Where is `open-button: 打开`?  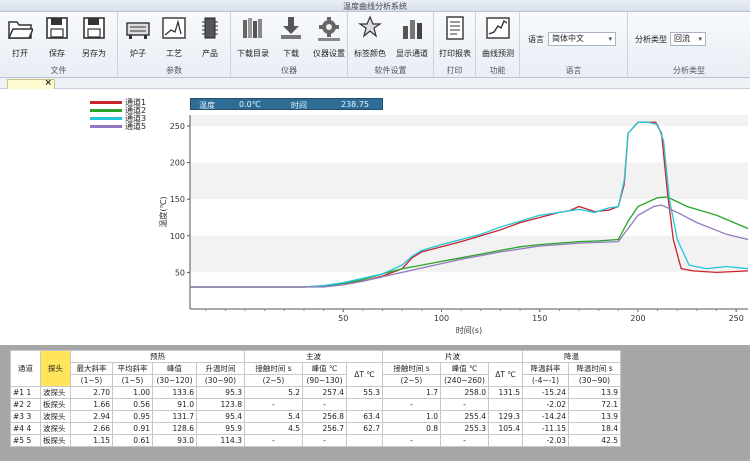 open-button: 打开 is located at coordinates (20, 38).